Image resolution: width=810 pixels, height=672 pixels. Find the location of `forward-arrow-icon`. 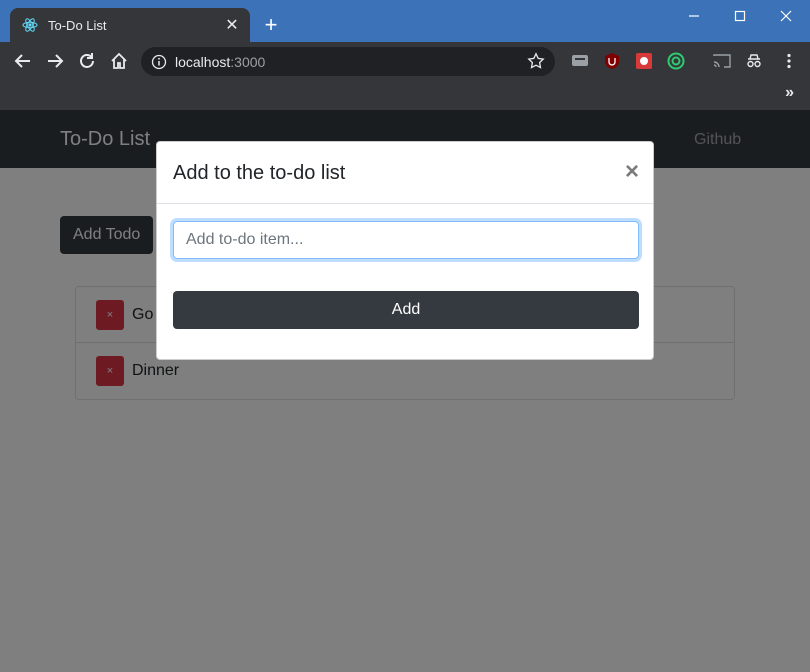

forward-arrow-icon is located at coordinates (55, 61).